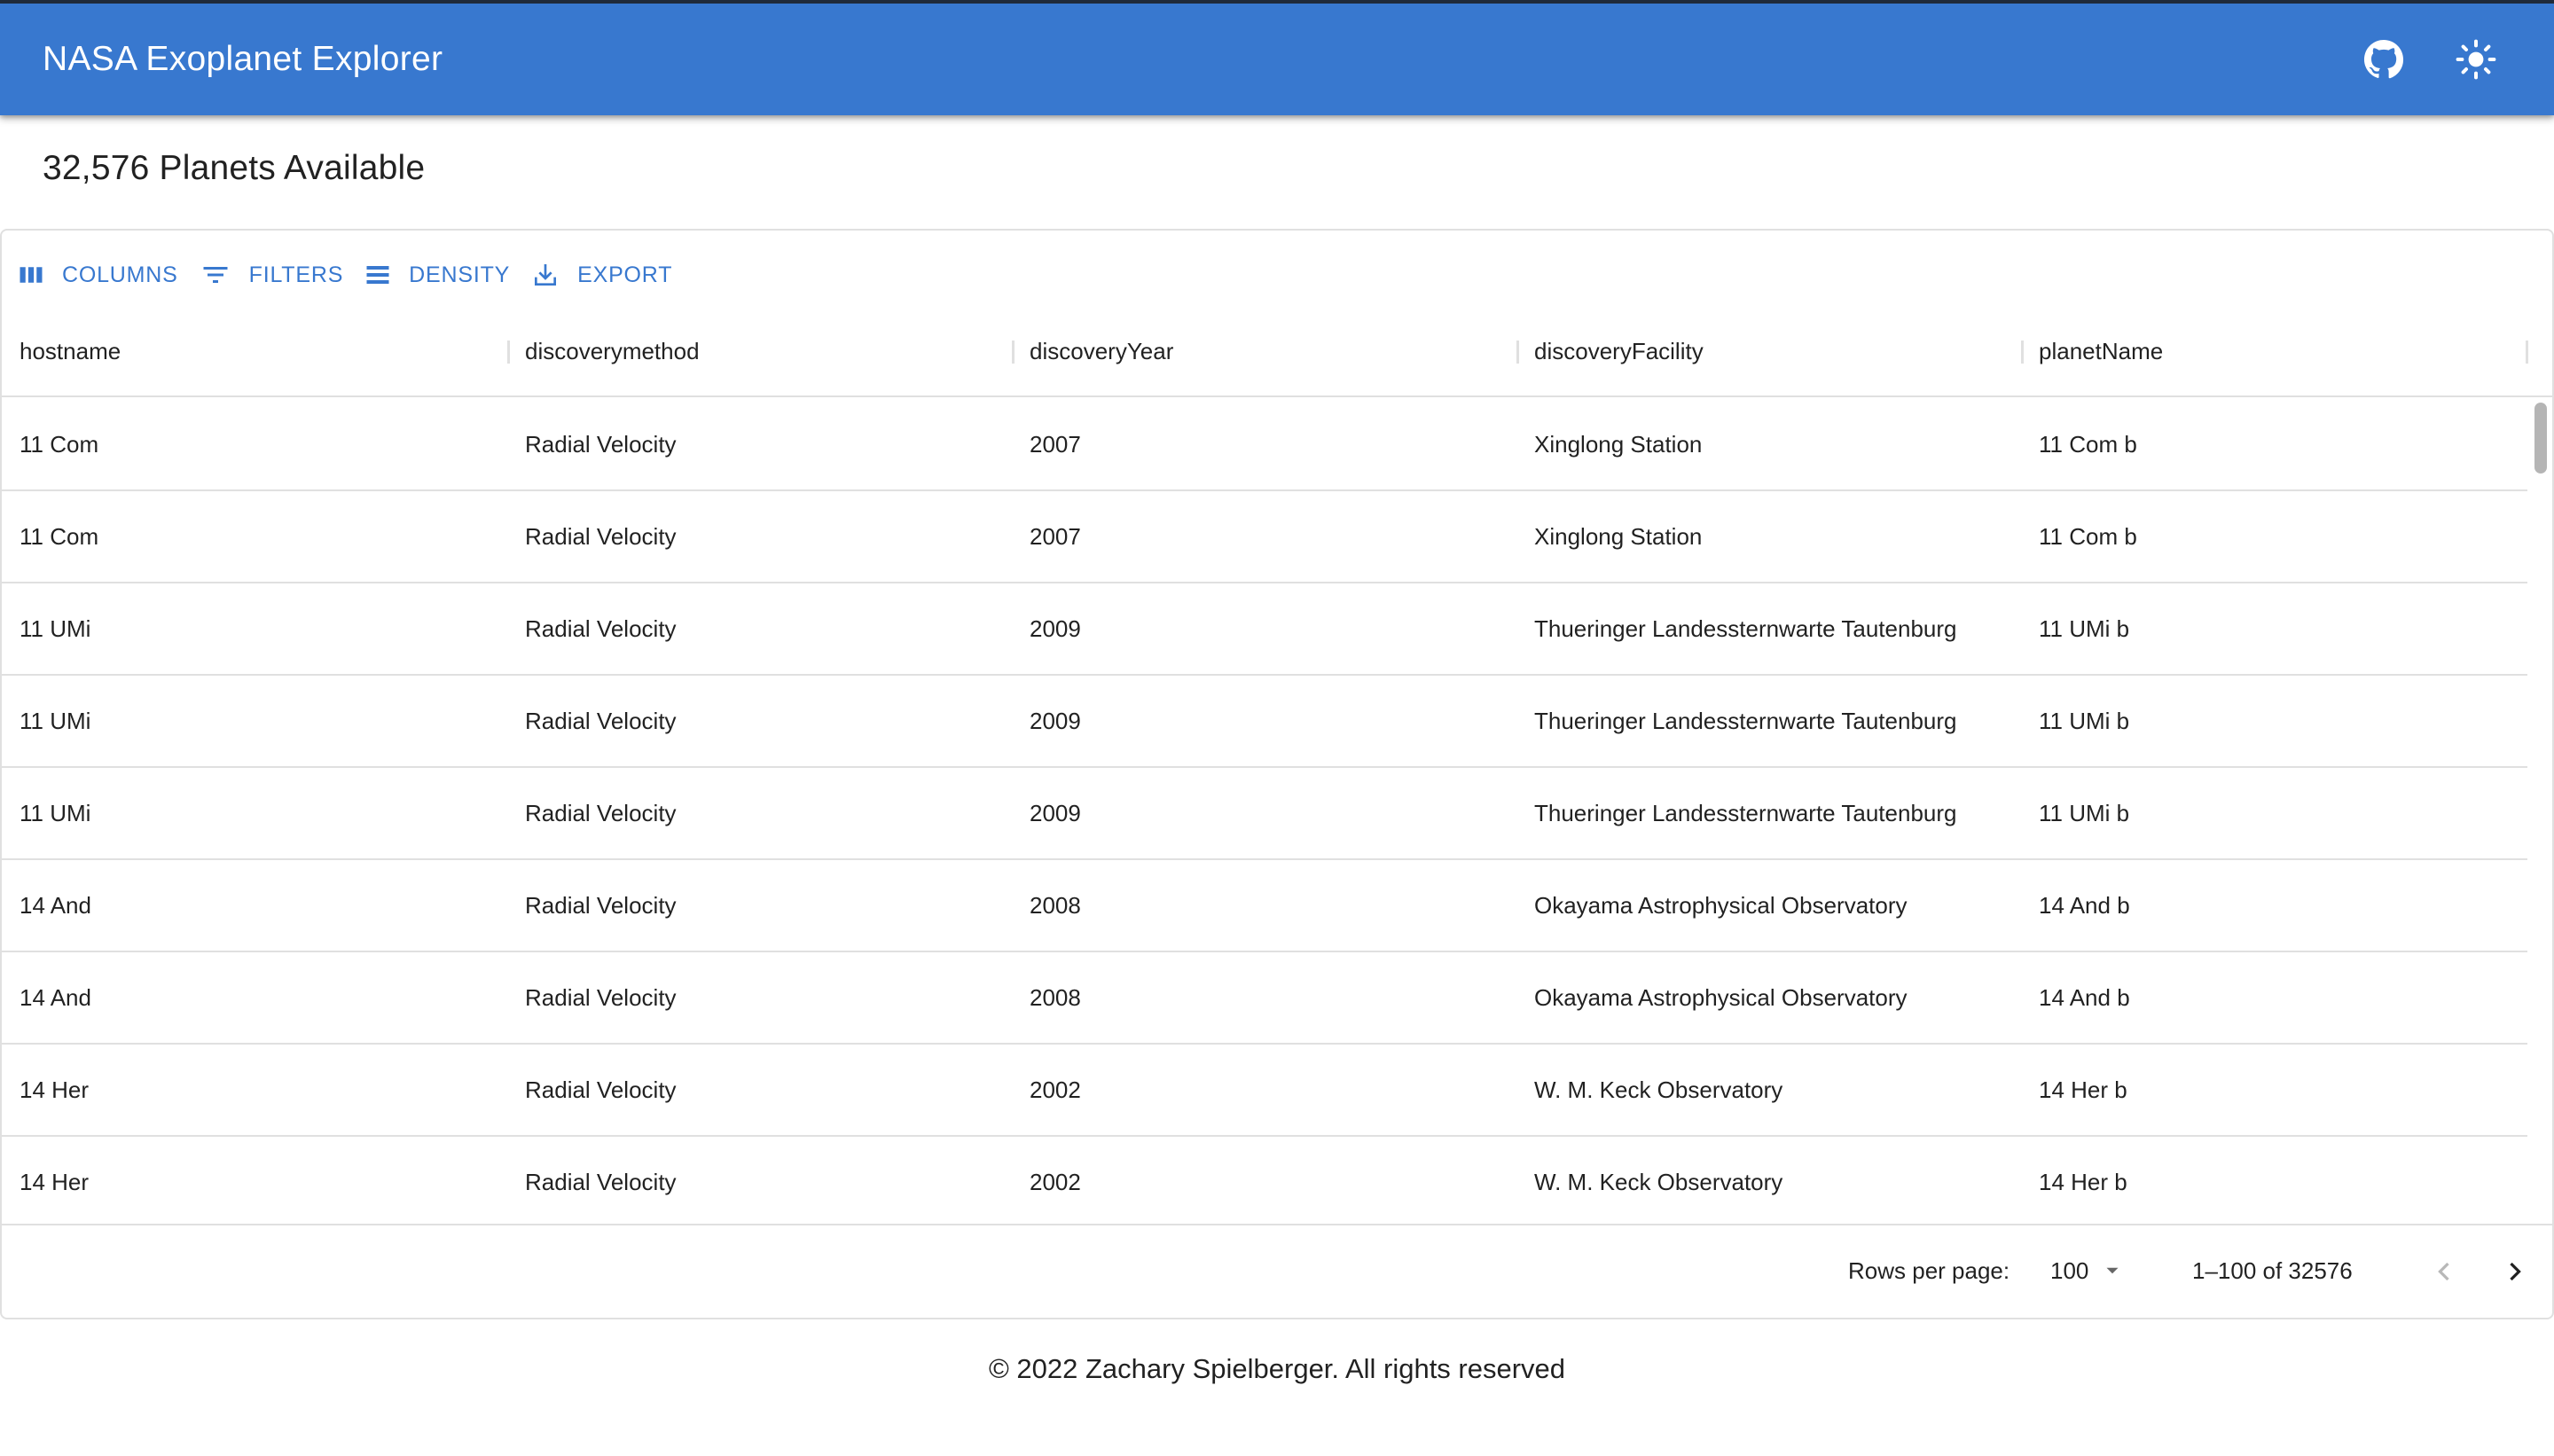 This screenshot has width=2554, height=1456. What do you see at coordinates (625, 274) in the screenshot?
I see `export-label: Export` at bounding box center [625, 274].